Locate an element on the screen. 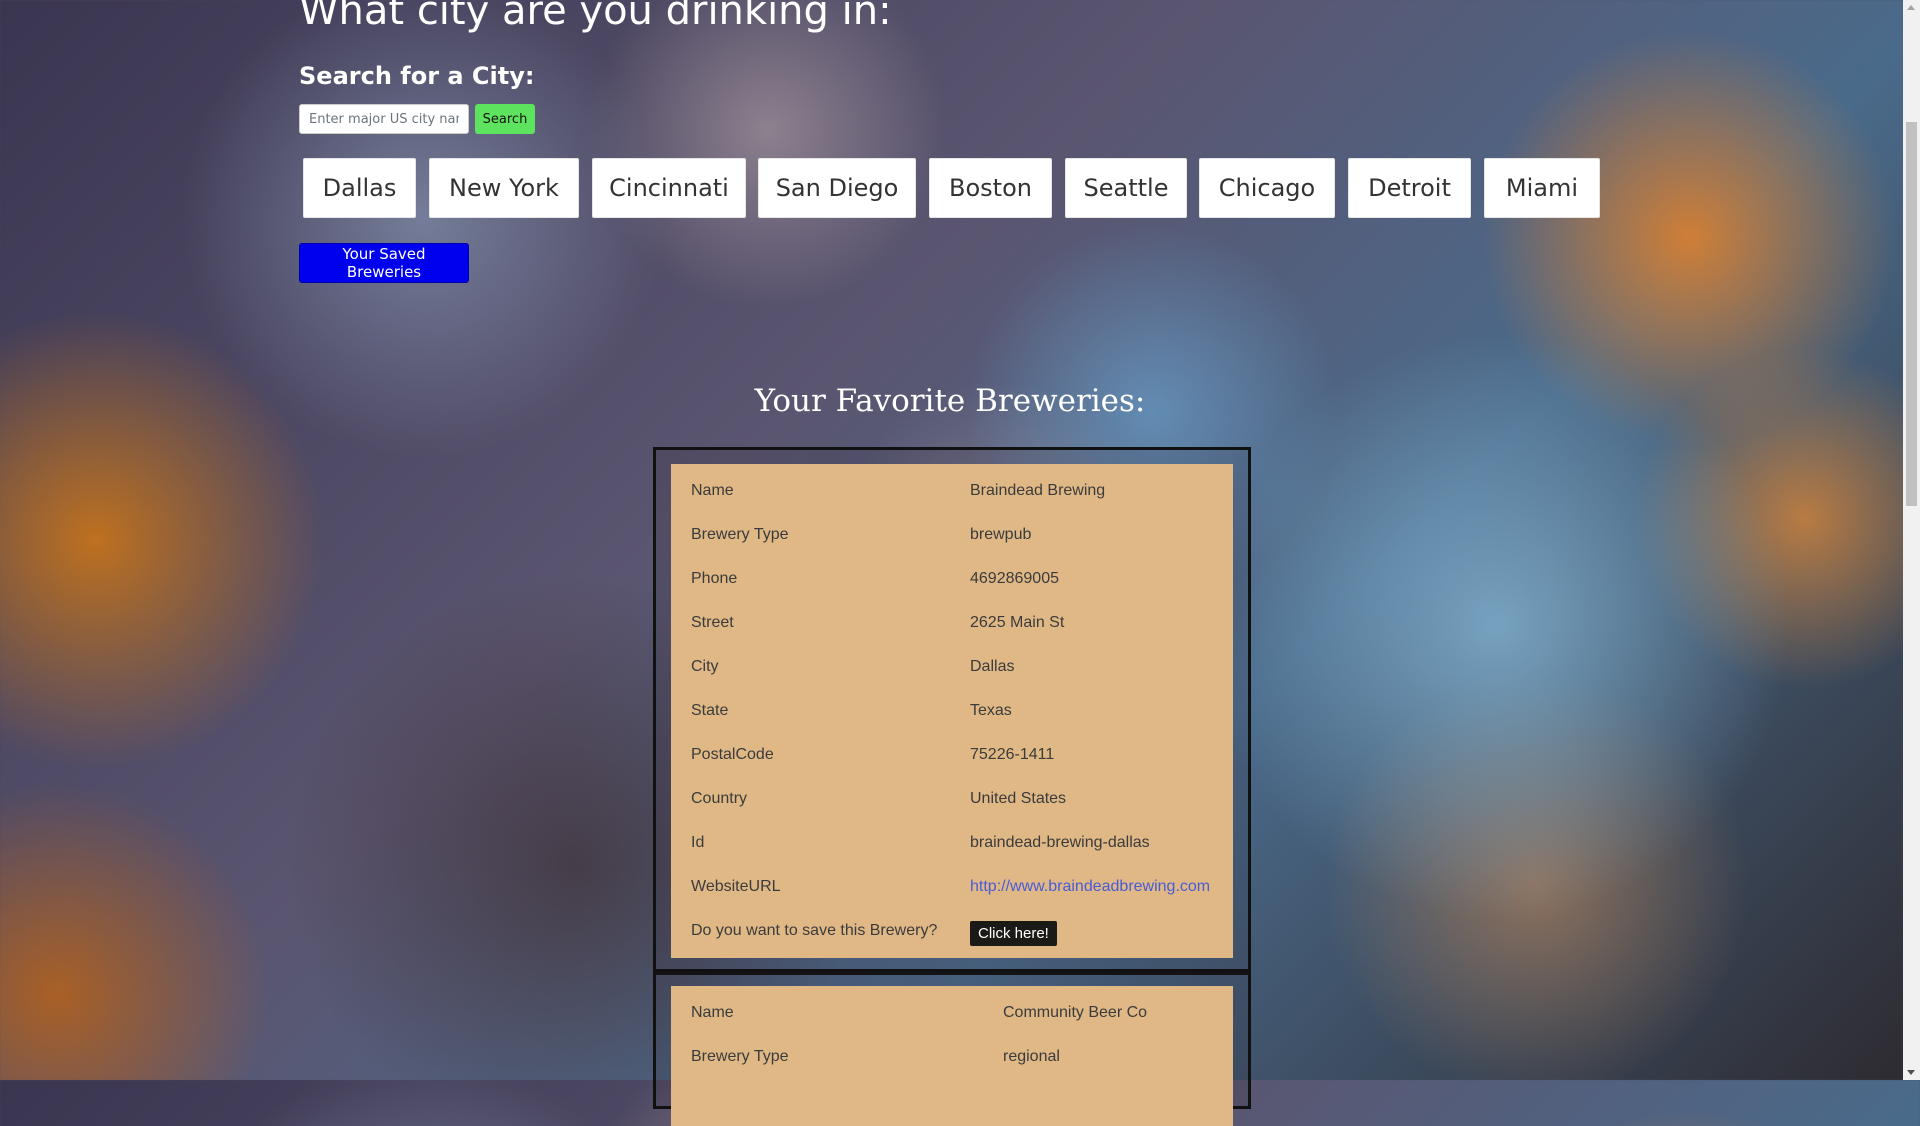 Image resolution: width=1920 pixels, height=1126 pixels. brewery-country: United States is located at coordinates (1018, 798).